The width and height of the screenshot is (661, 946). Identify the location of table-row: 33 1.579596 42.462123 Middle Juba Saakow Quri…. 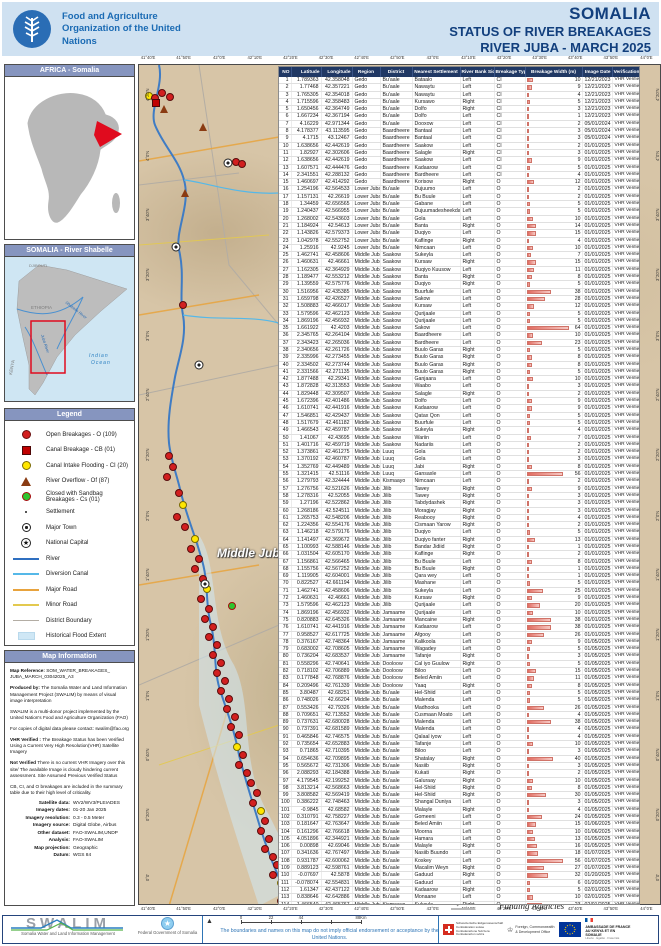
(459, 314).